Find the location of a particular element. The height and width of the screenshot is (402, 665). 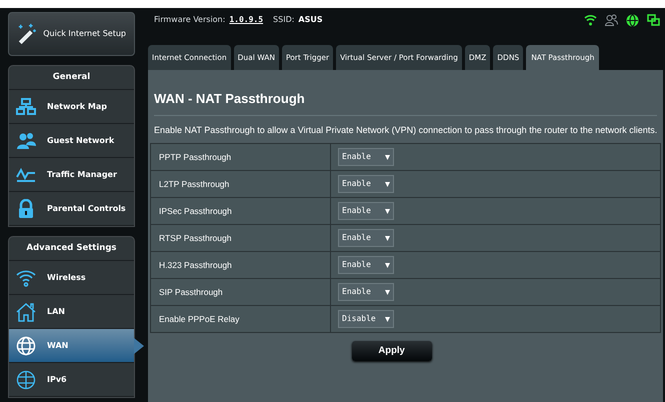

quick-setup-button: Quick Internet Setup is located at coordinates (71, 34).